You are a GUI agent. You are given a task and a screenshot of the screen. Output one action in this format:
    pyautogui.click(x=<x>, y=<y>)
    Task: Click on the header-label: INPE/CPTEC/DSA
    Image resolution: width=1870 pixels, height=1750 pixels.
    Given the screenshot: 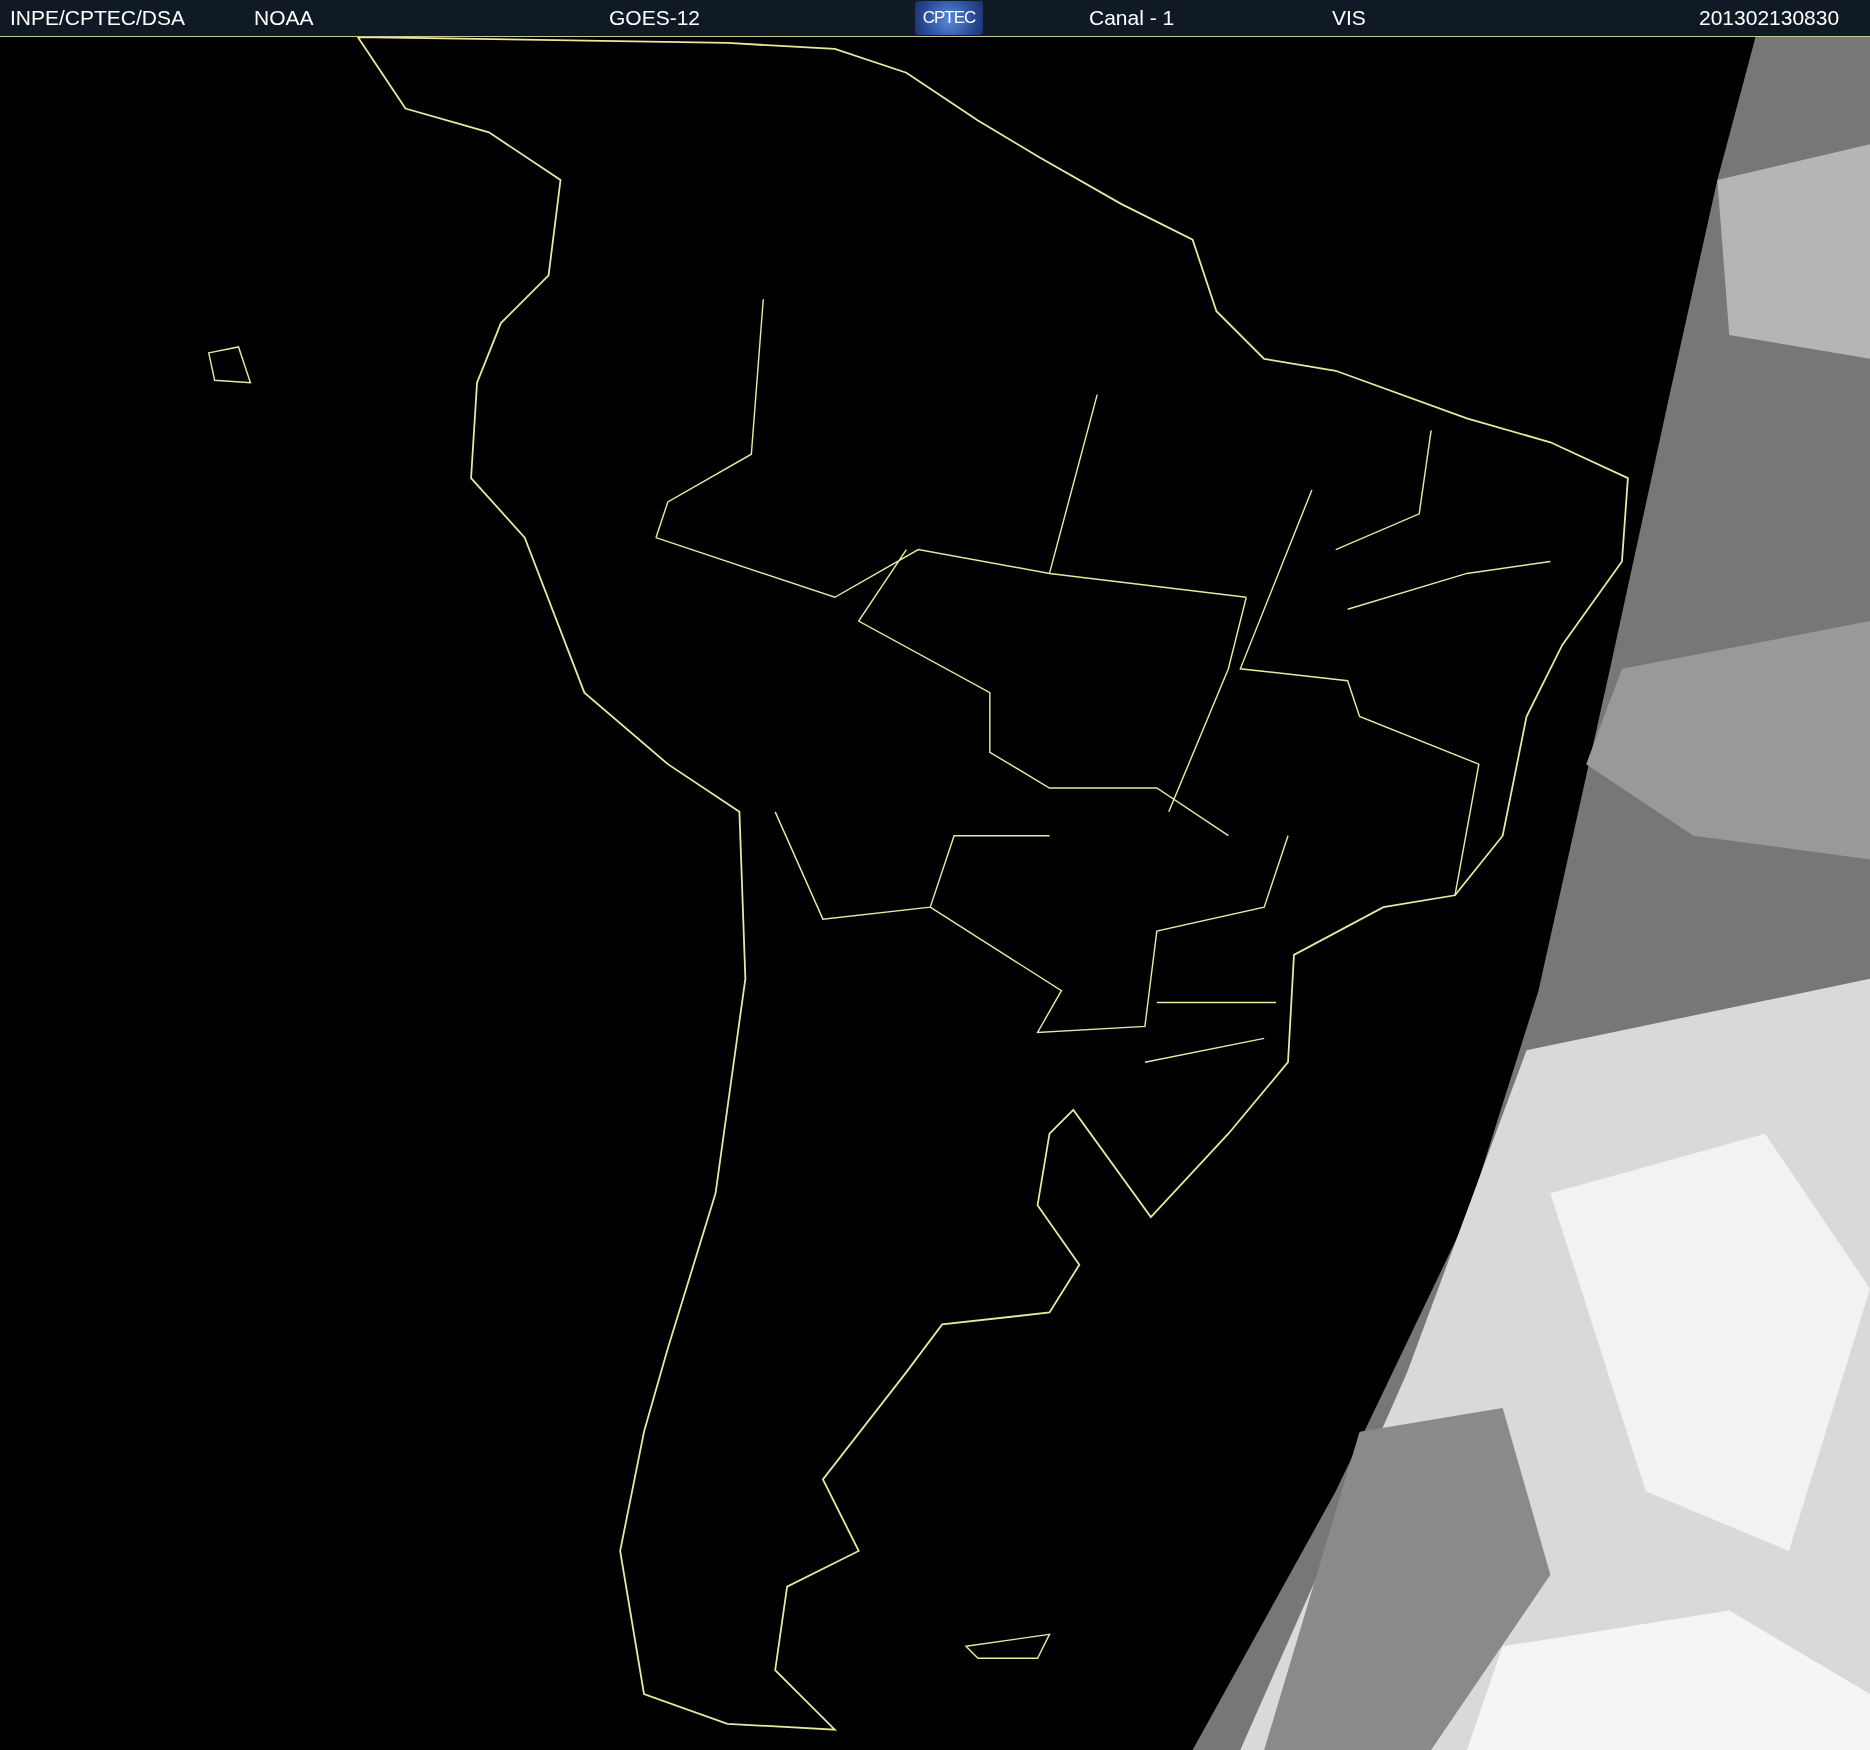 What is the action you would take?
    pyautogui.click(x=97, y=18)
    